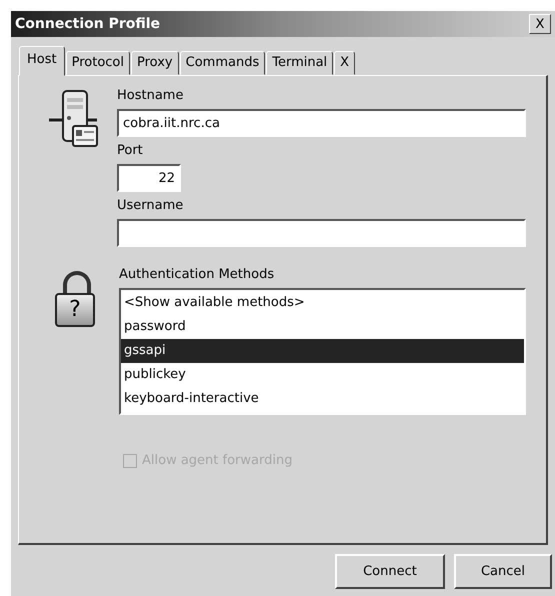 The width and height of the screenshot is (555, 596). I want to click on tab: Proxy, so click(155, 63).